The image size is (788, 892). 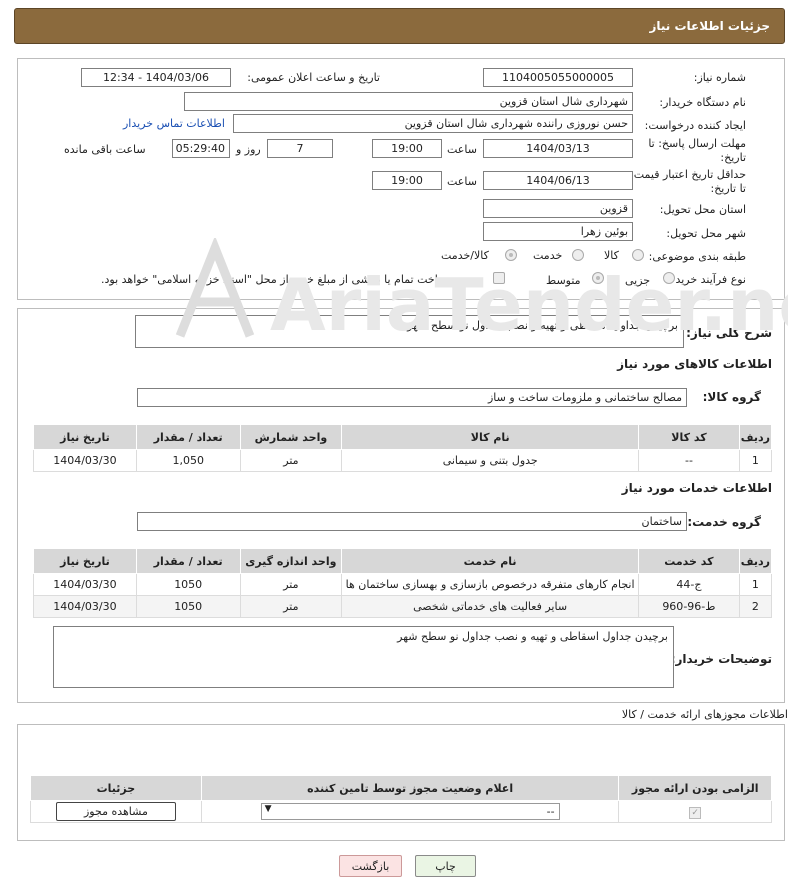 What do you see at coordinates (499, 278) in the screenshot?
I see `treasury-payment-checkbox` at bounding box center [499, 278].